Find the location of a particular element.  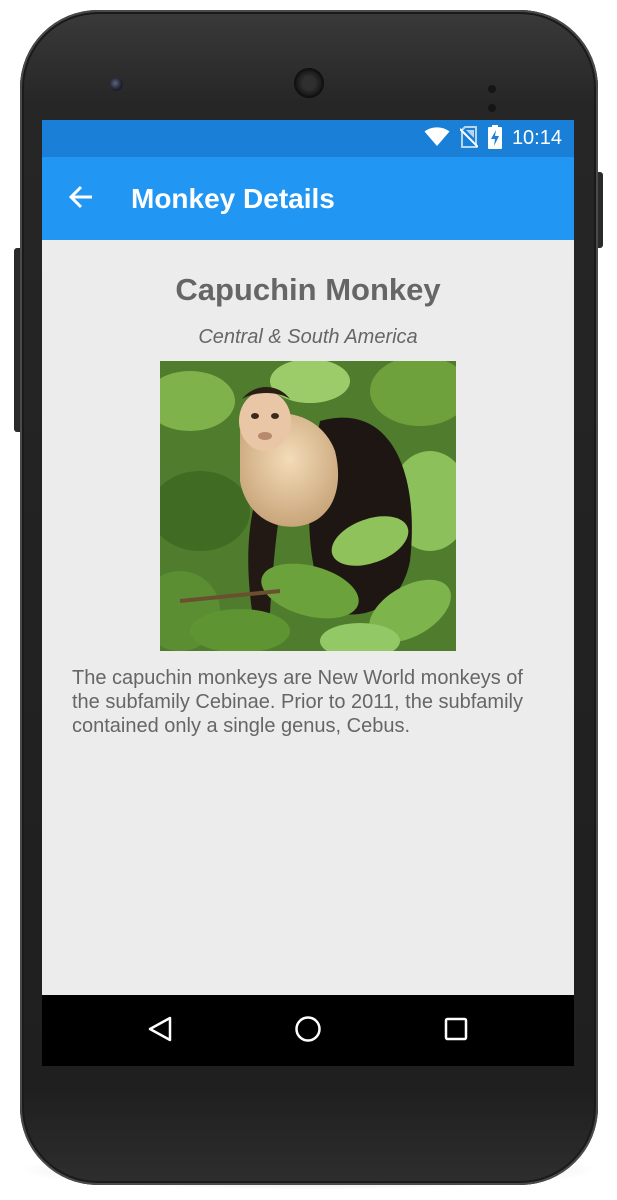

wifi-icon is located at coordinates (437, 138).